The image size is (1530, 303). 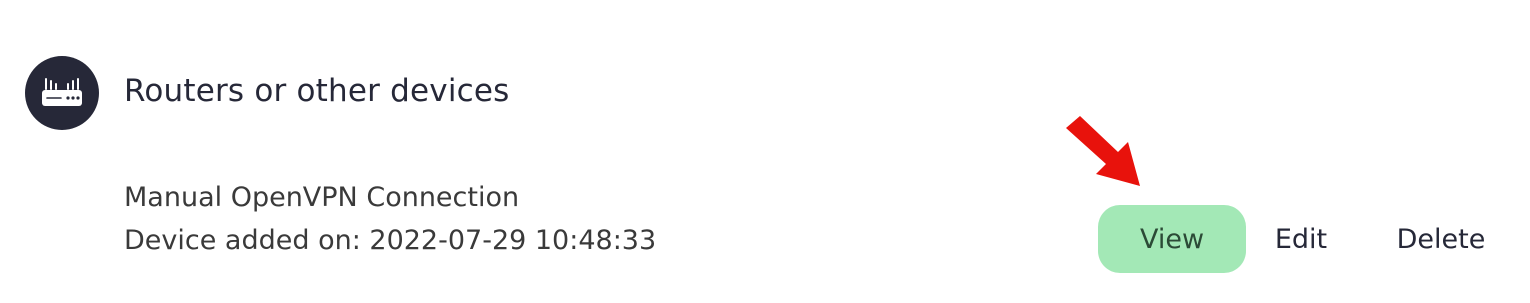 I want to click on router-icon, so click(x=62, y=93).